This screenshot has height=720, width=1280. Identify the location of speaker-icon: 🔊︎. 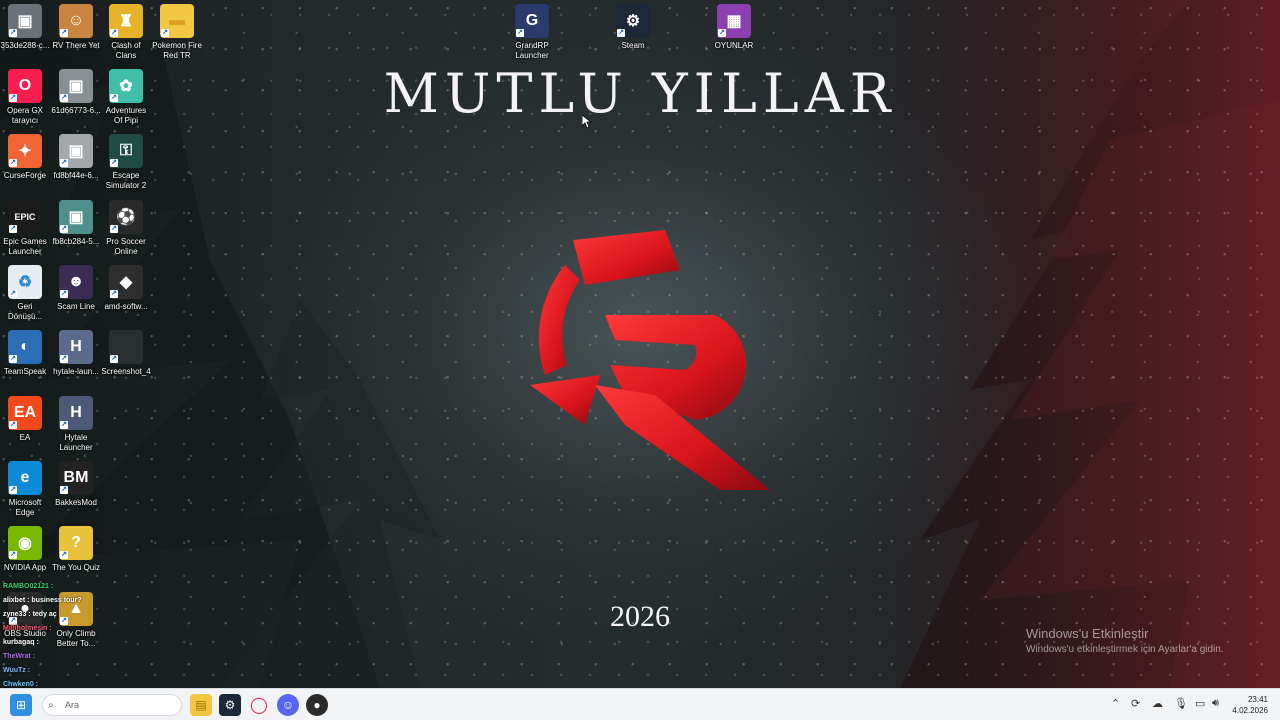
(1215, 703).